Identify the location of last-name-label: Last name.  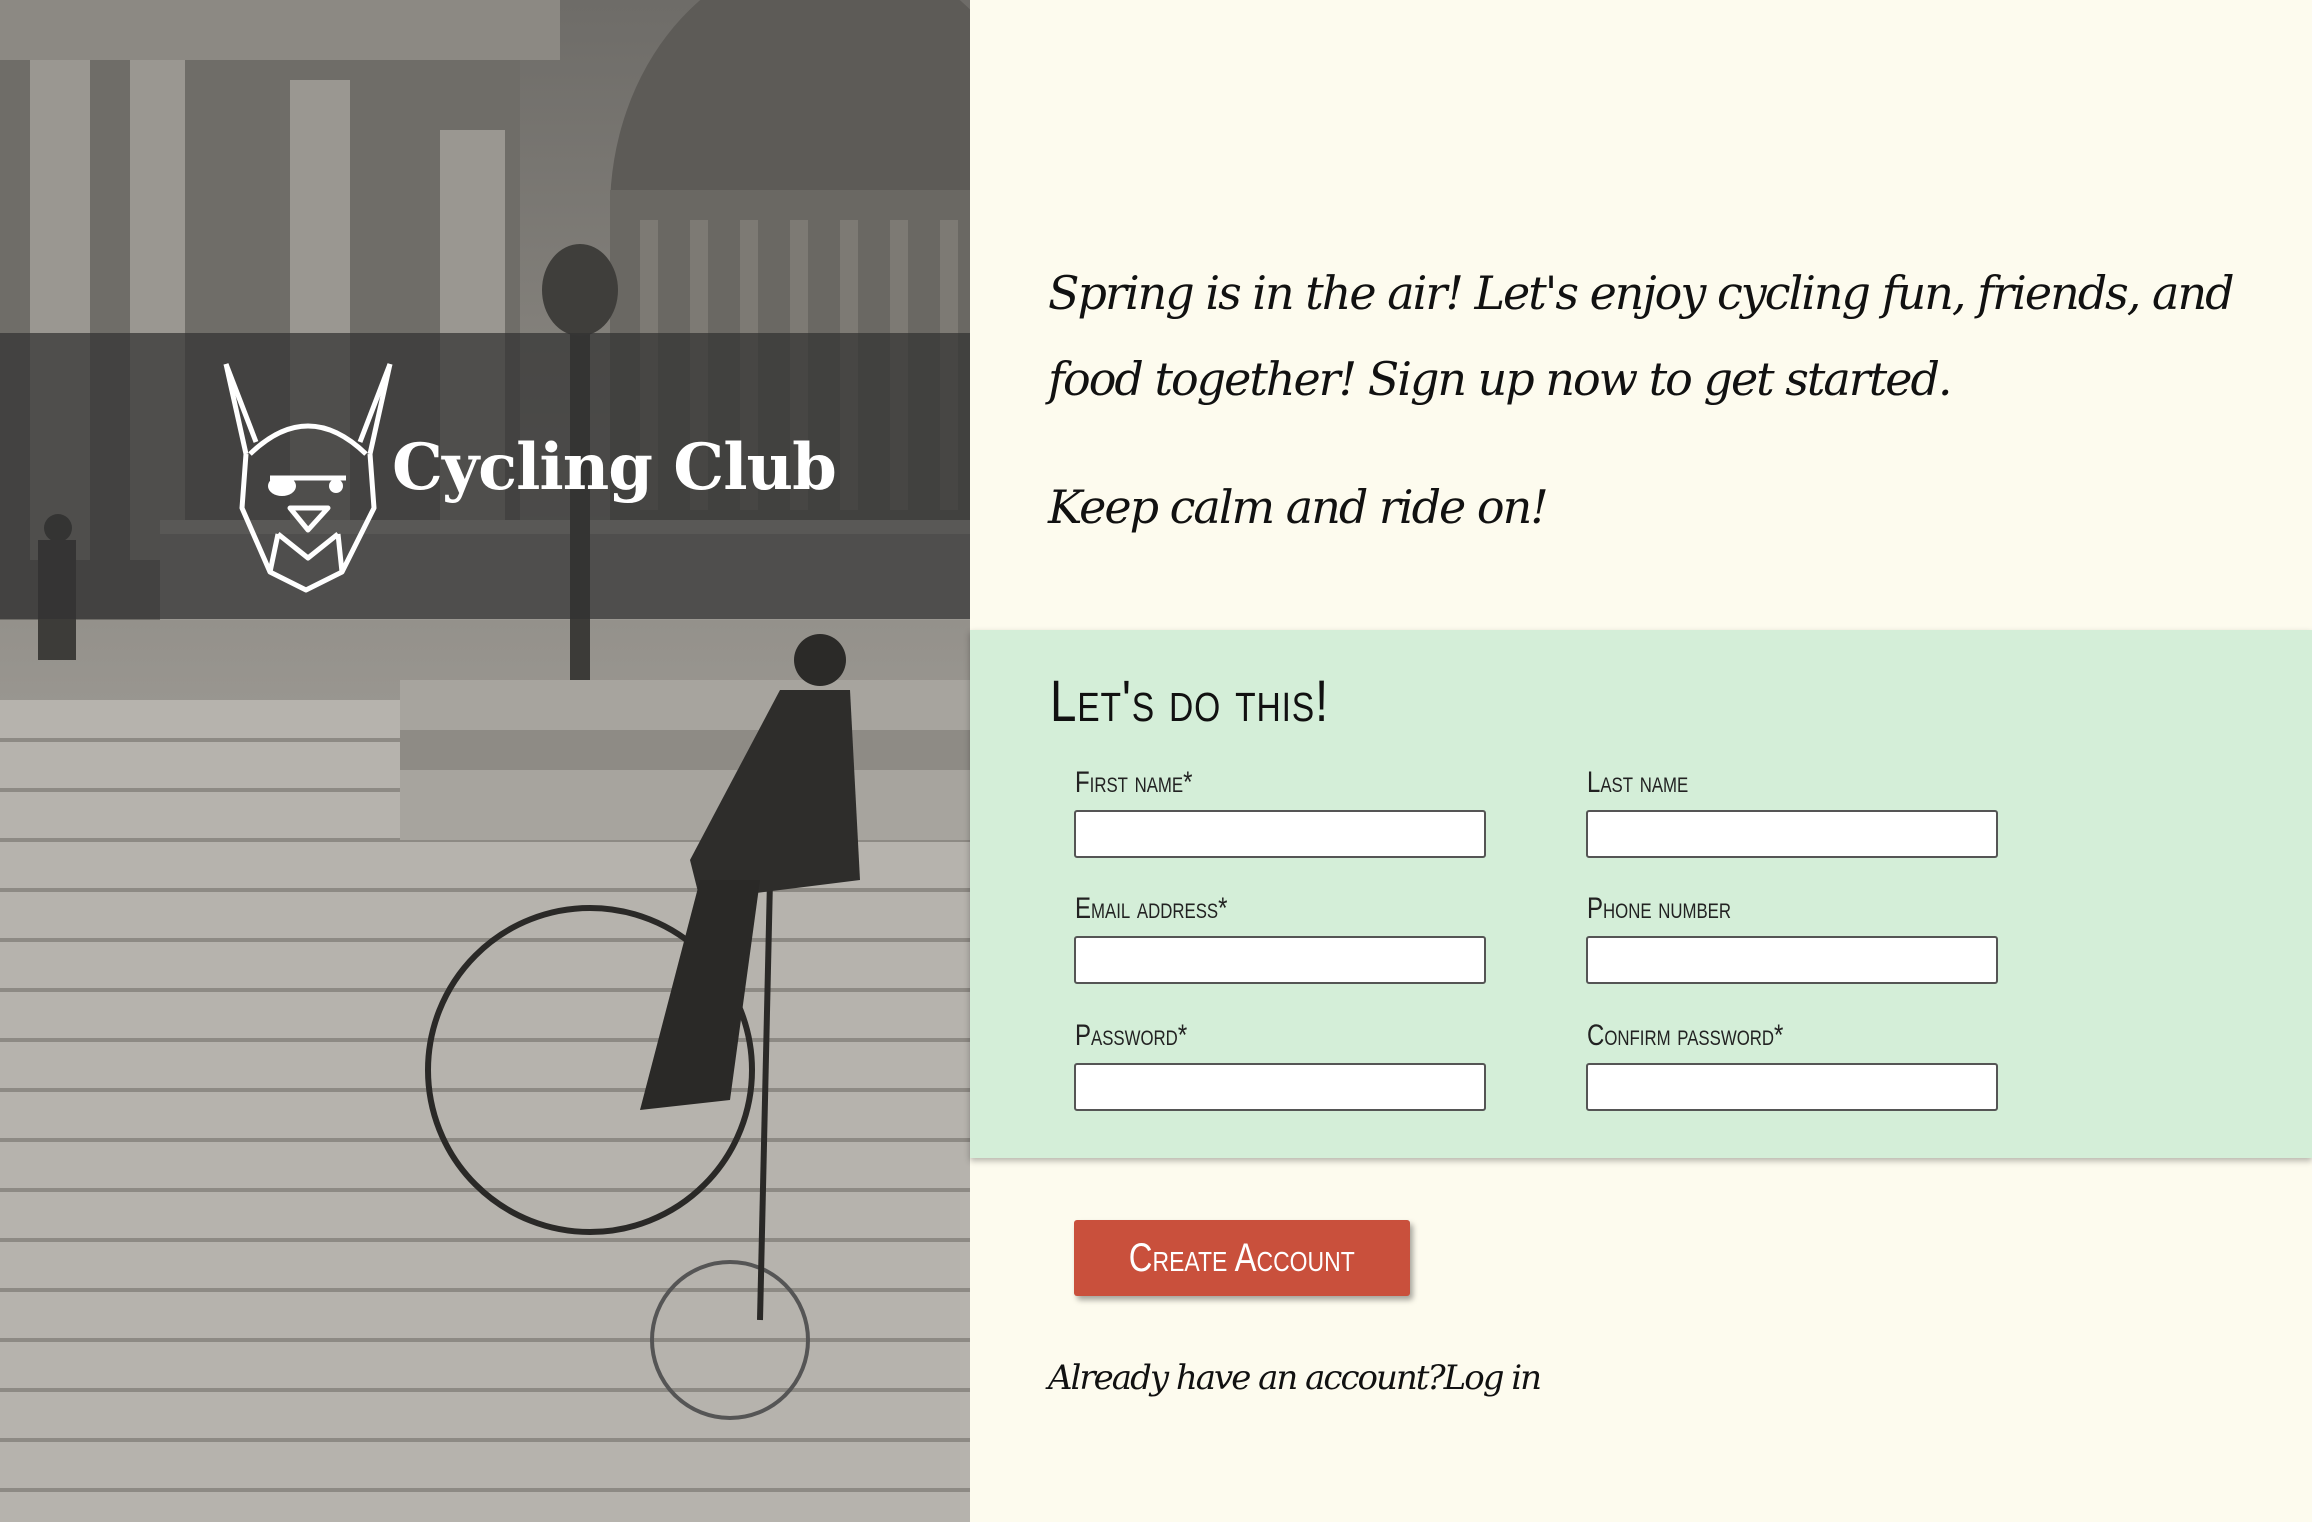
(1638, 782).